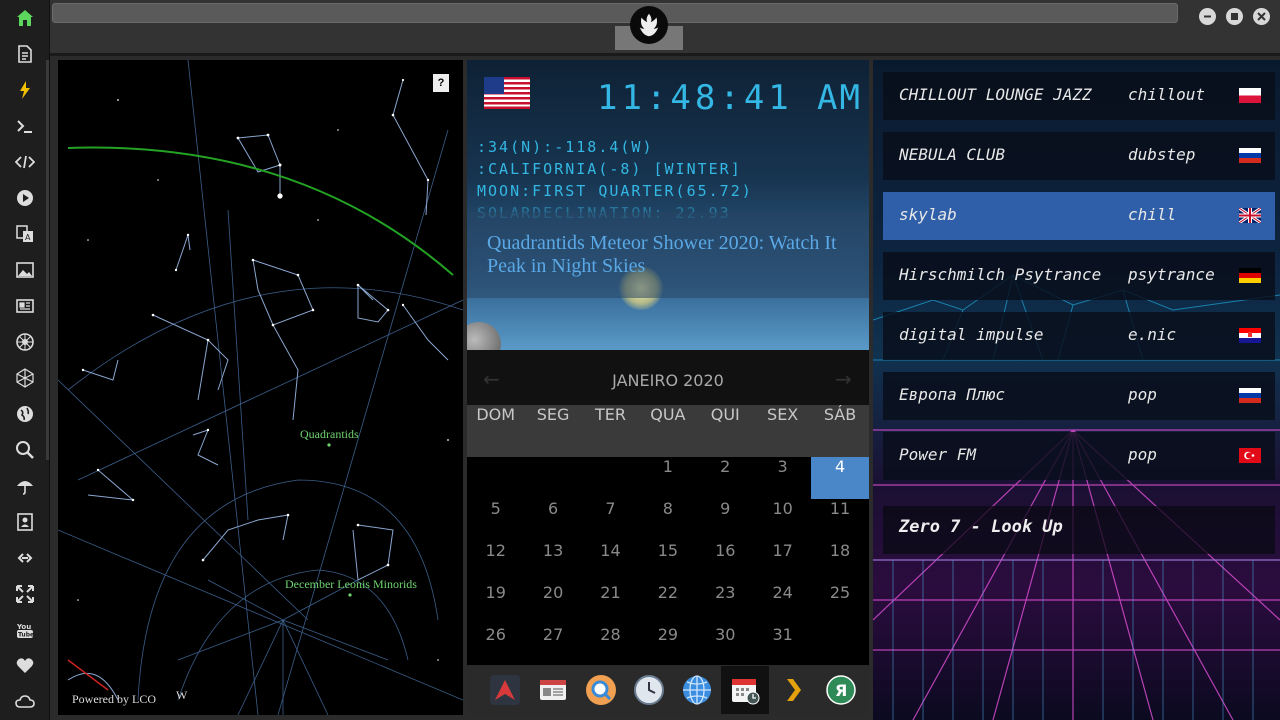 The height and width of the screenshot is (720, 1280). I want to click on station-genre: dubstep, so click(1162, 154).